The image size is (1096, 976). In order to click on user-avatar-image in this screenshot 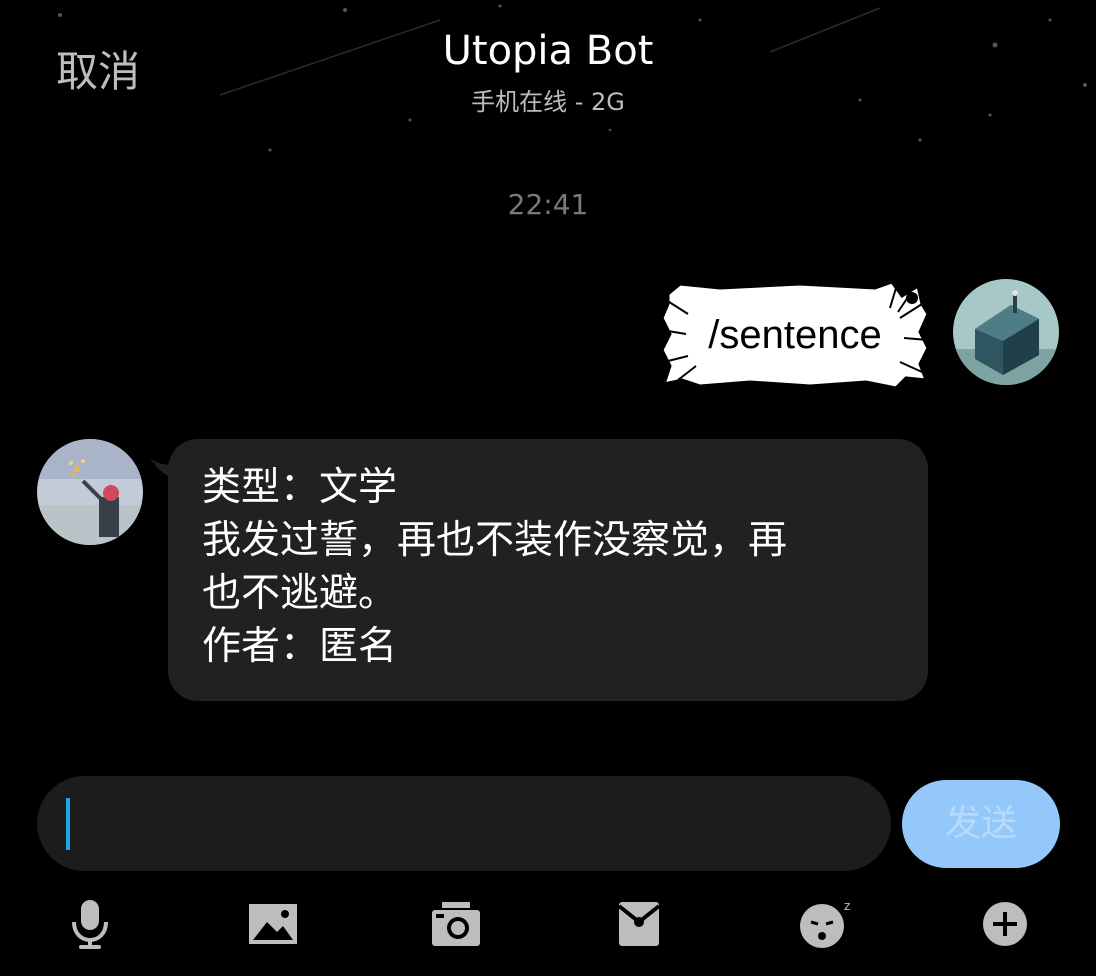, I will do `click(1006, 332)`.